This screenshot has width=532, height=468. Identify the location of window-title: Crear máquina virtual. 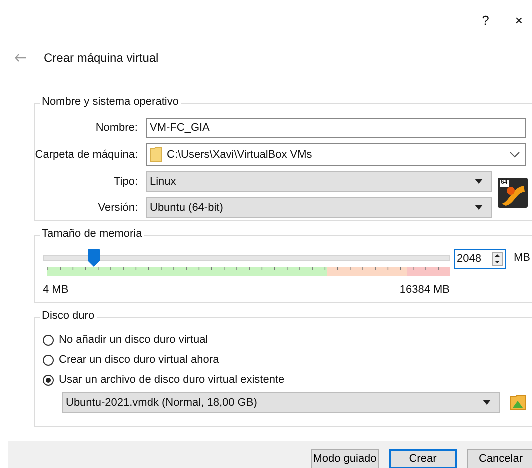
(101, 58).